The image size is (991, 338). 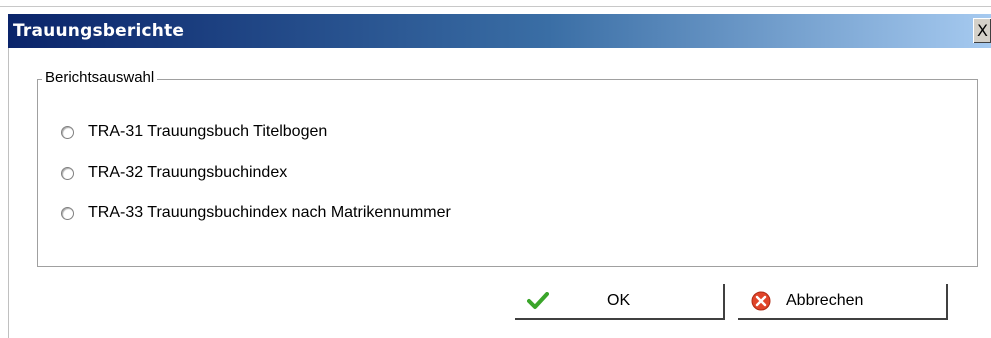 What do you see at coordinates (495, 6) in the screenshot?
I see `top-divider` at bounding box center [495, 6].